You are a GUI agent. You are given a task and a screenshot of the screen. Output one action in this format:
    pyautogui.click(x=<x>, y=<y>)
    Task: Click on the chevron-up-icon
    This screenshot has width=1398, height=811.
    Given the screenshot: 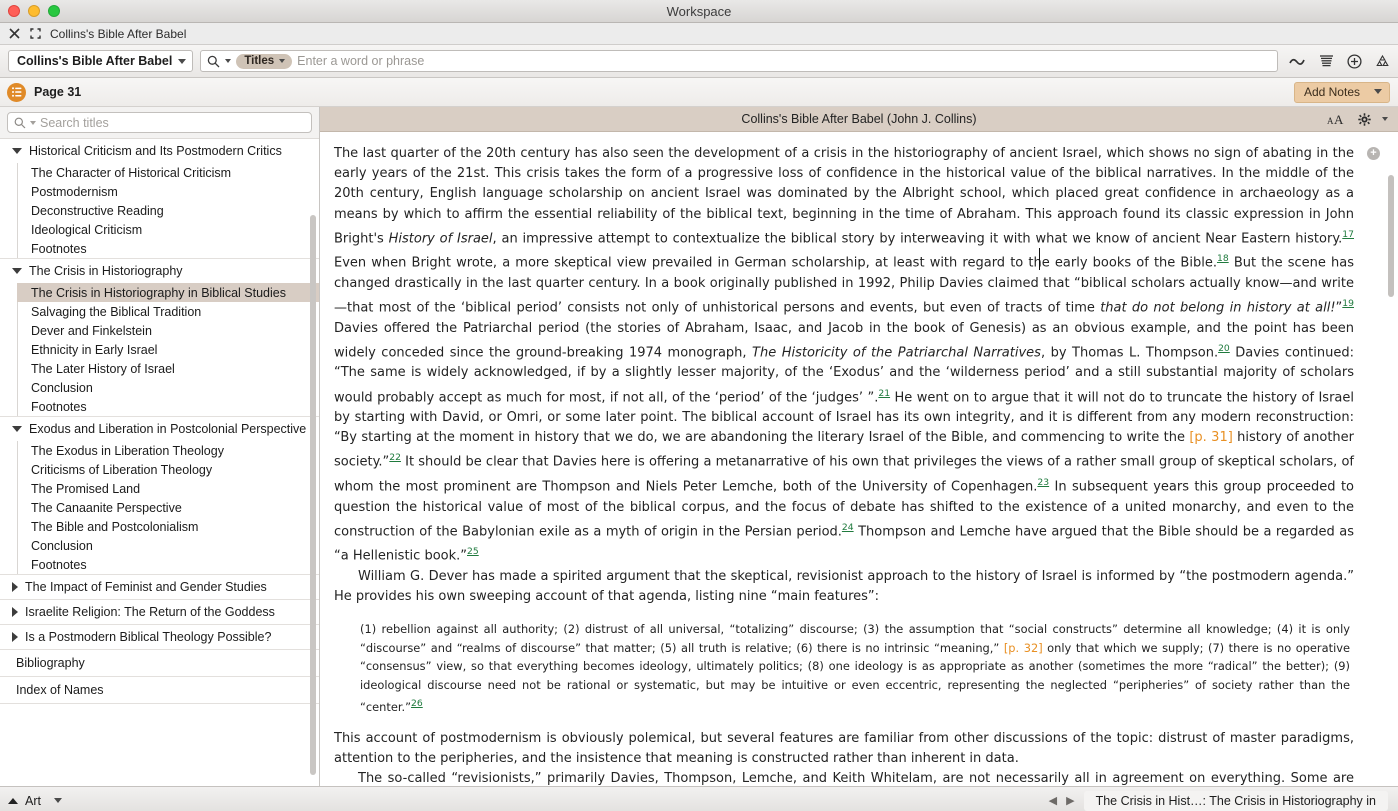 What is the action you would take?
    pyautogui.click(x=13, y=800)
    